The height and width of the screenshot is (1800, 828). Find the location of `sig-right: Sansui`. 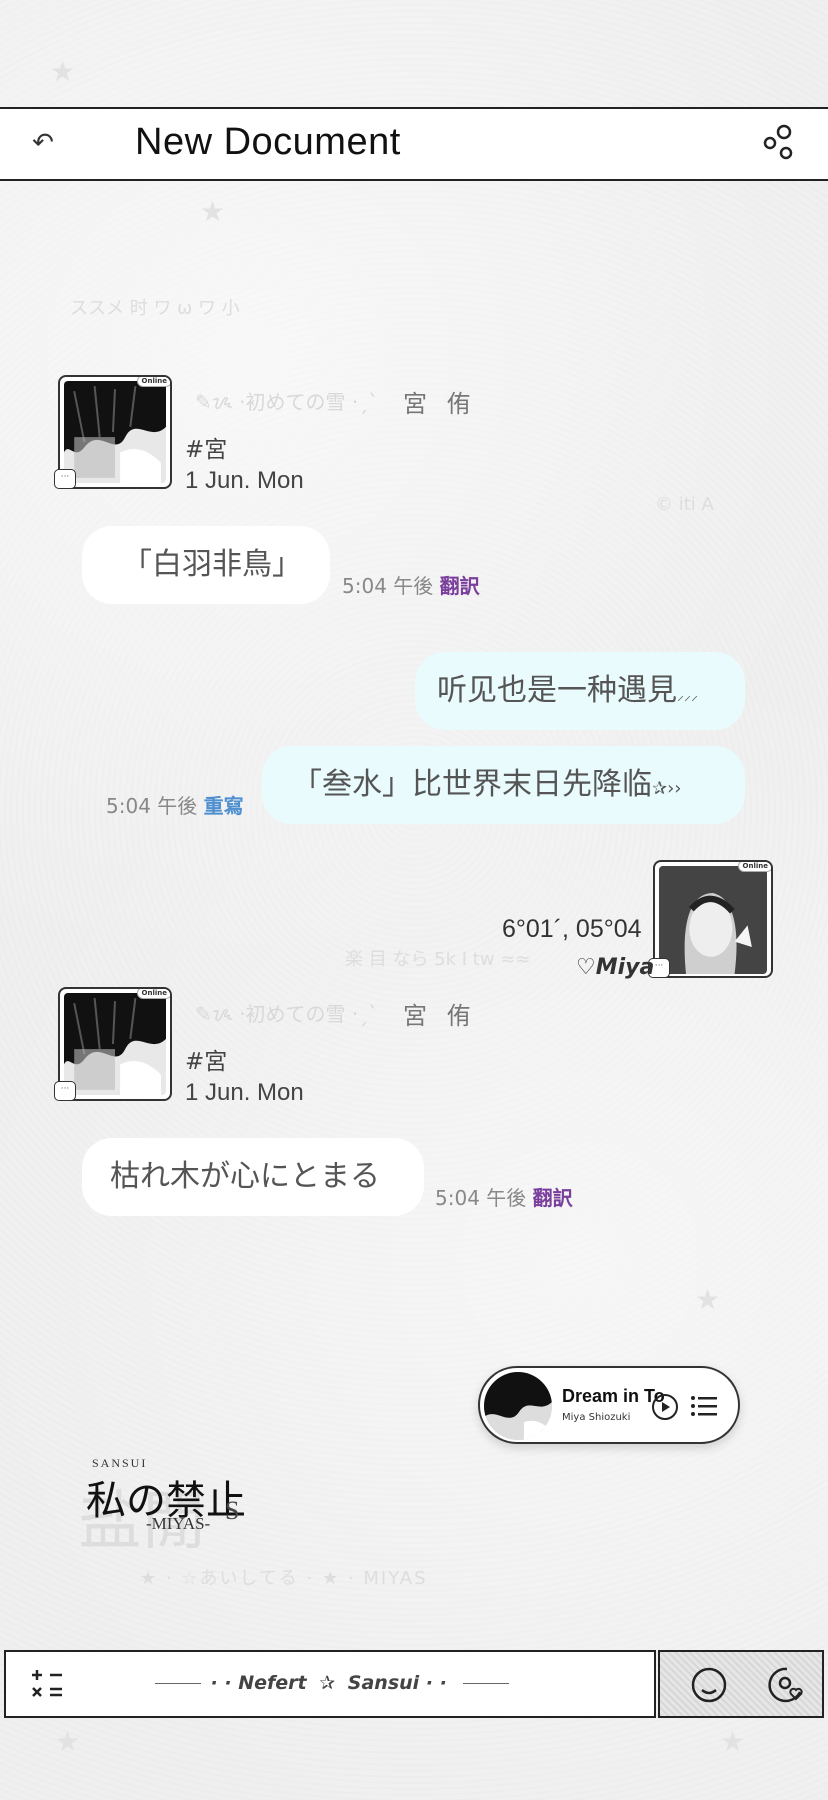

sig-right: Sansui is located at coordinates (383, 1683).